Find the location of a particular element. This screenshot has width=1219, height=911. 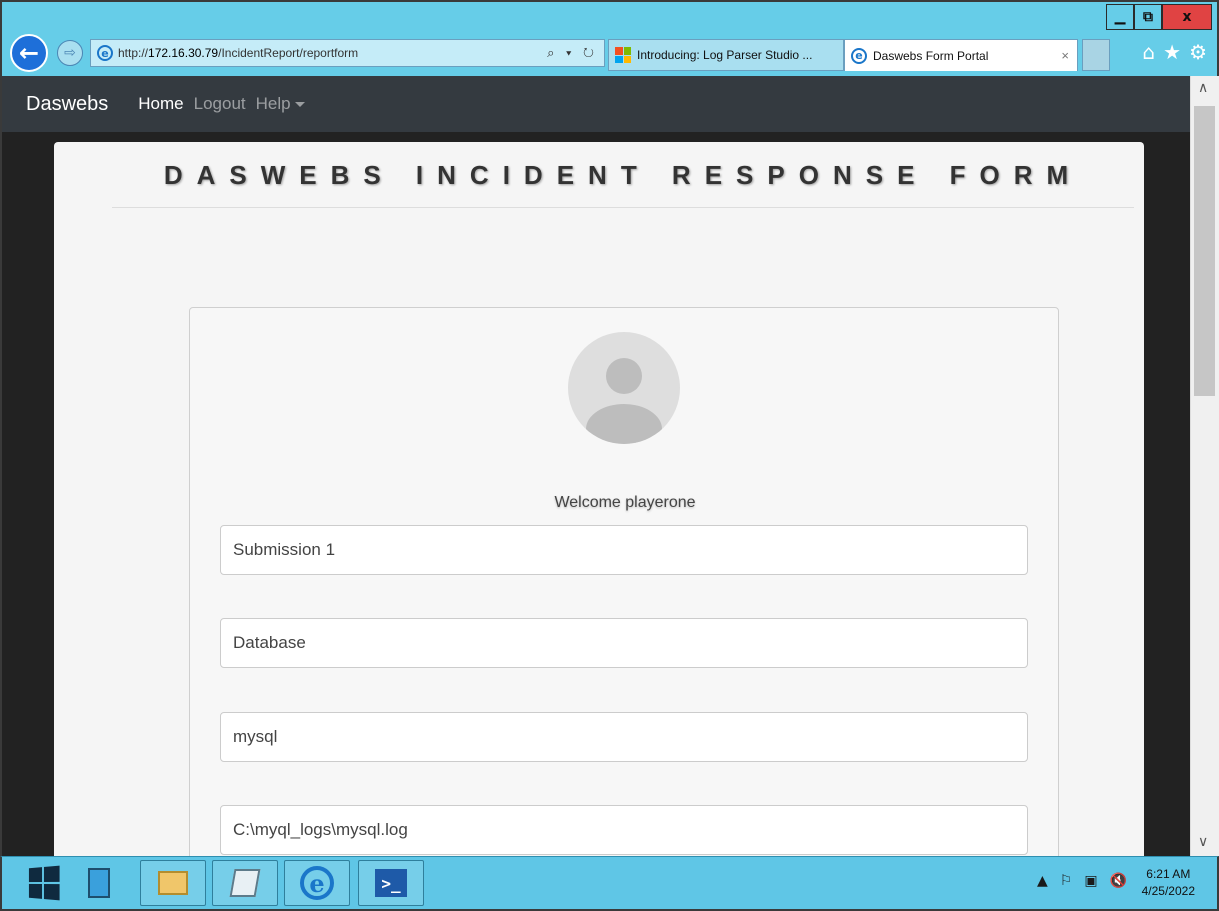

nav-logout: Logout is located at coordinates (220, 104).